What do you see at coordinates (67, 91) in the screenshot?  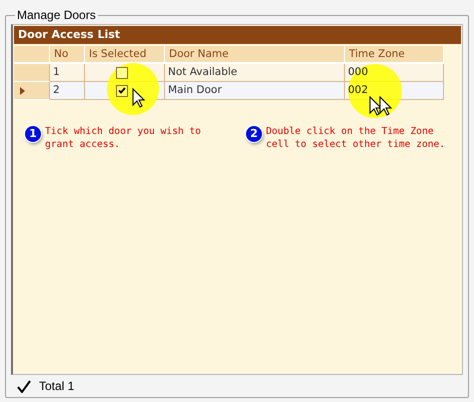 I see `table-cell: 2` at bounding box center [67, 91].